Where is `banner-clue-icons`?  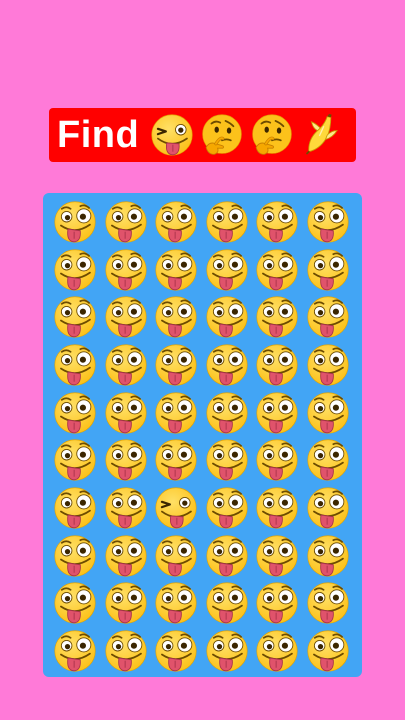
banner-clue-icons is located at coordinates (247, 135).